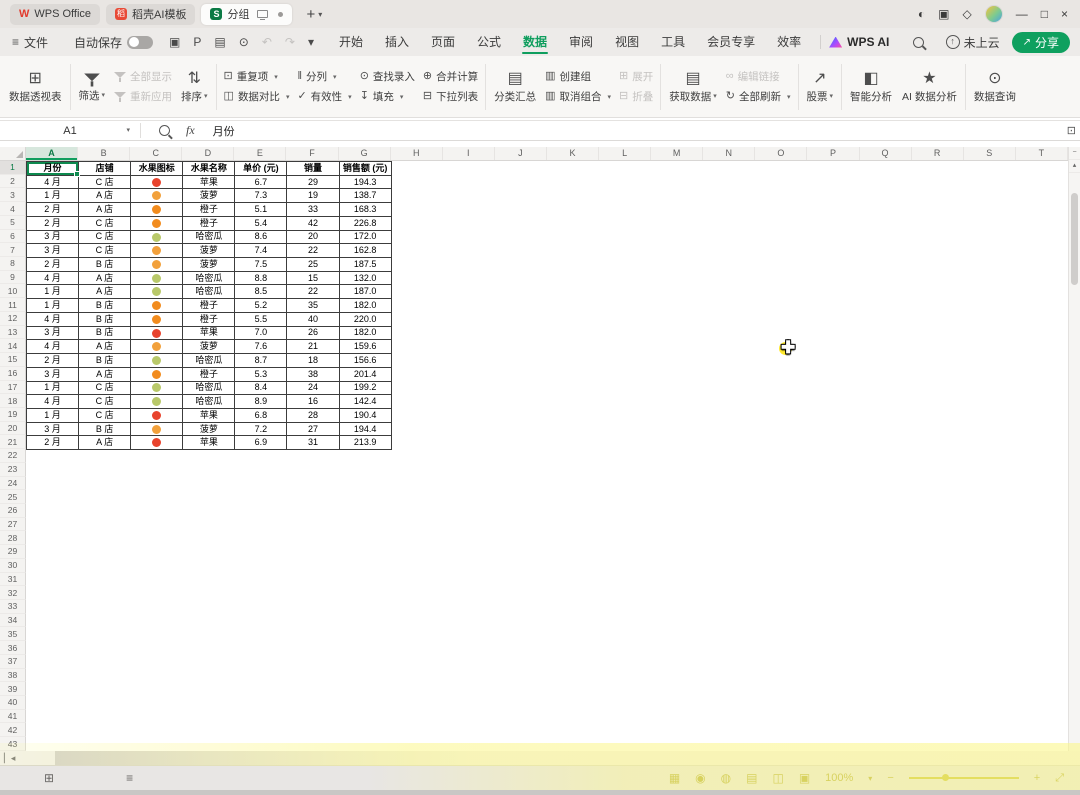  I want to click on table-cell: 8.7, so click(261, 360).